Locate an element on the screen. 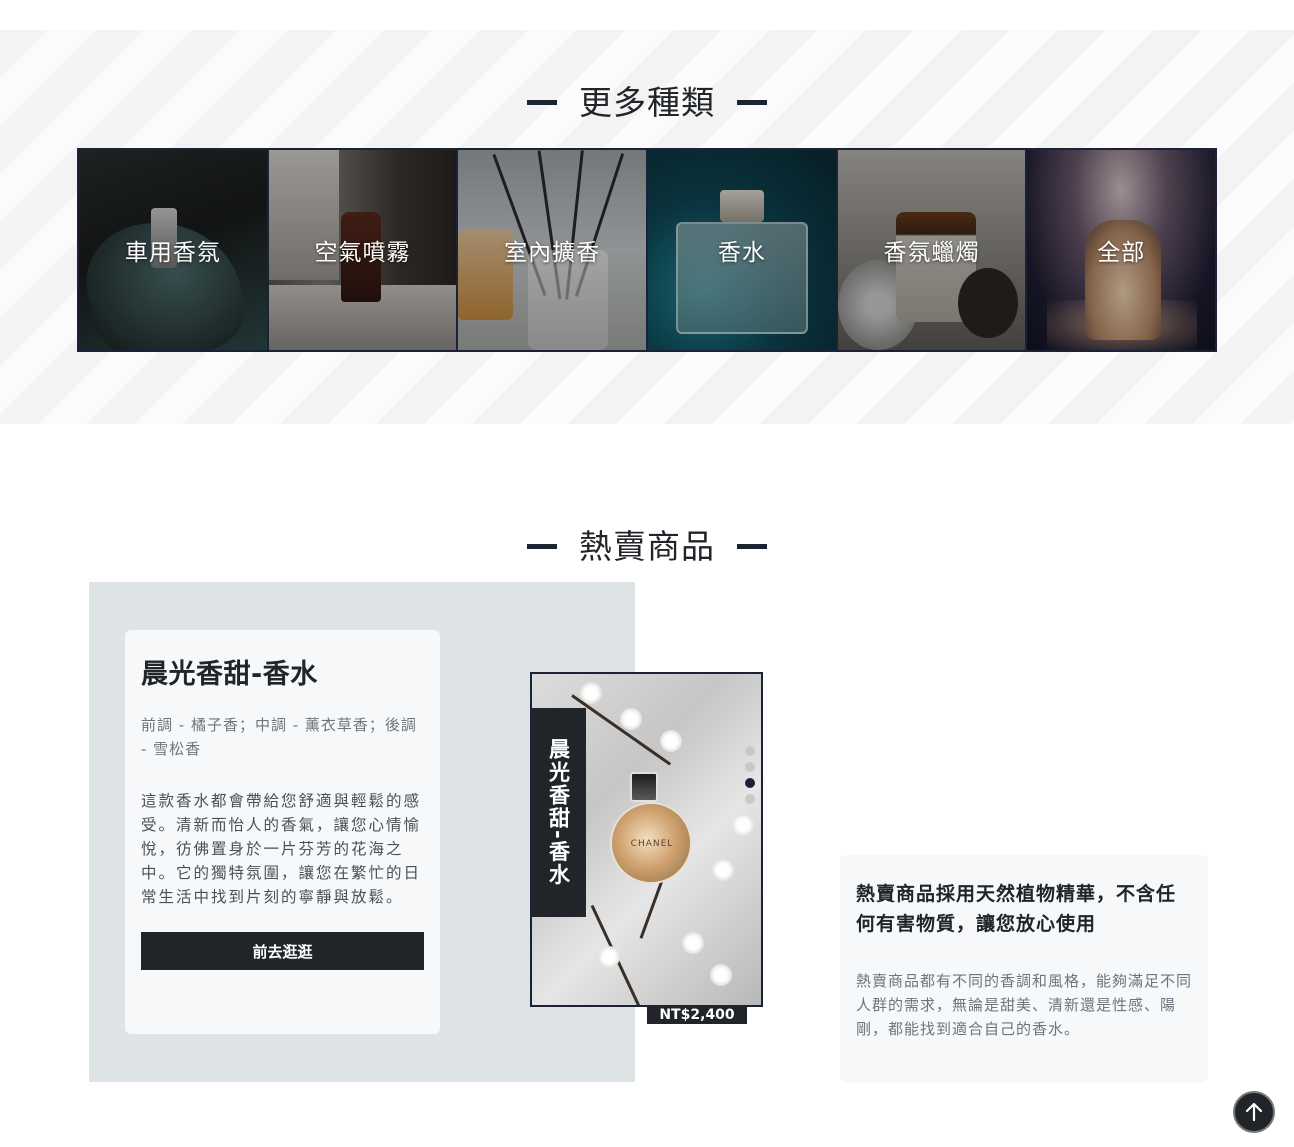  product-name: 晨光香甜-香水 is located at coordinates (229, 674).